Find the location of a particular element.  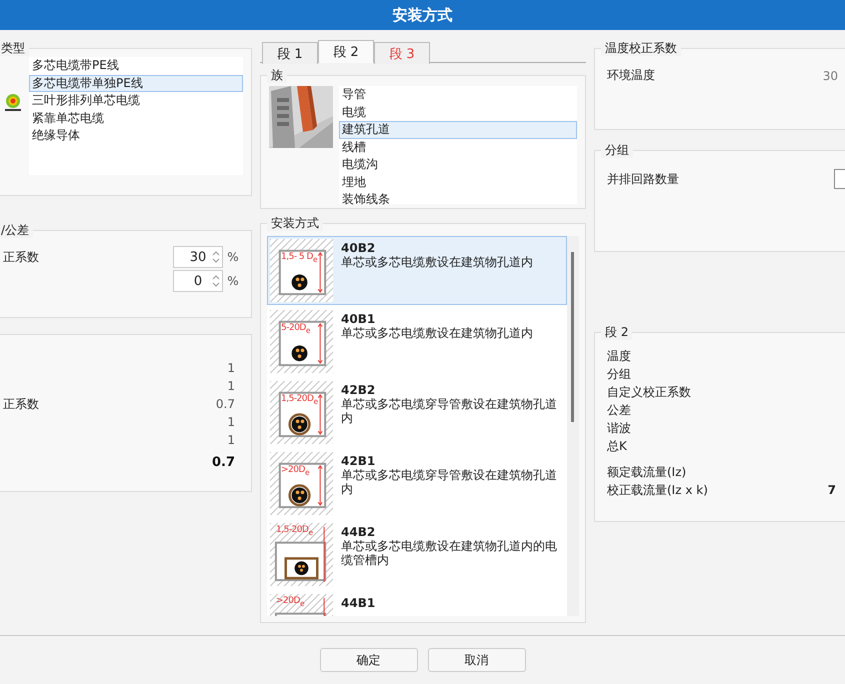

install-item: 5-20D$_{e}$ 40B1 单芯或多芯电缆敷设在建筑物孔道内 is located at coordinates (417, 341).